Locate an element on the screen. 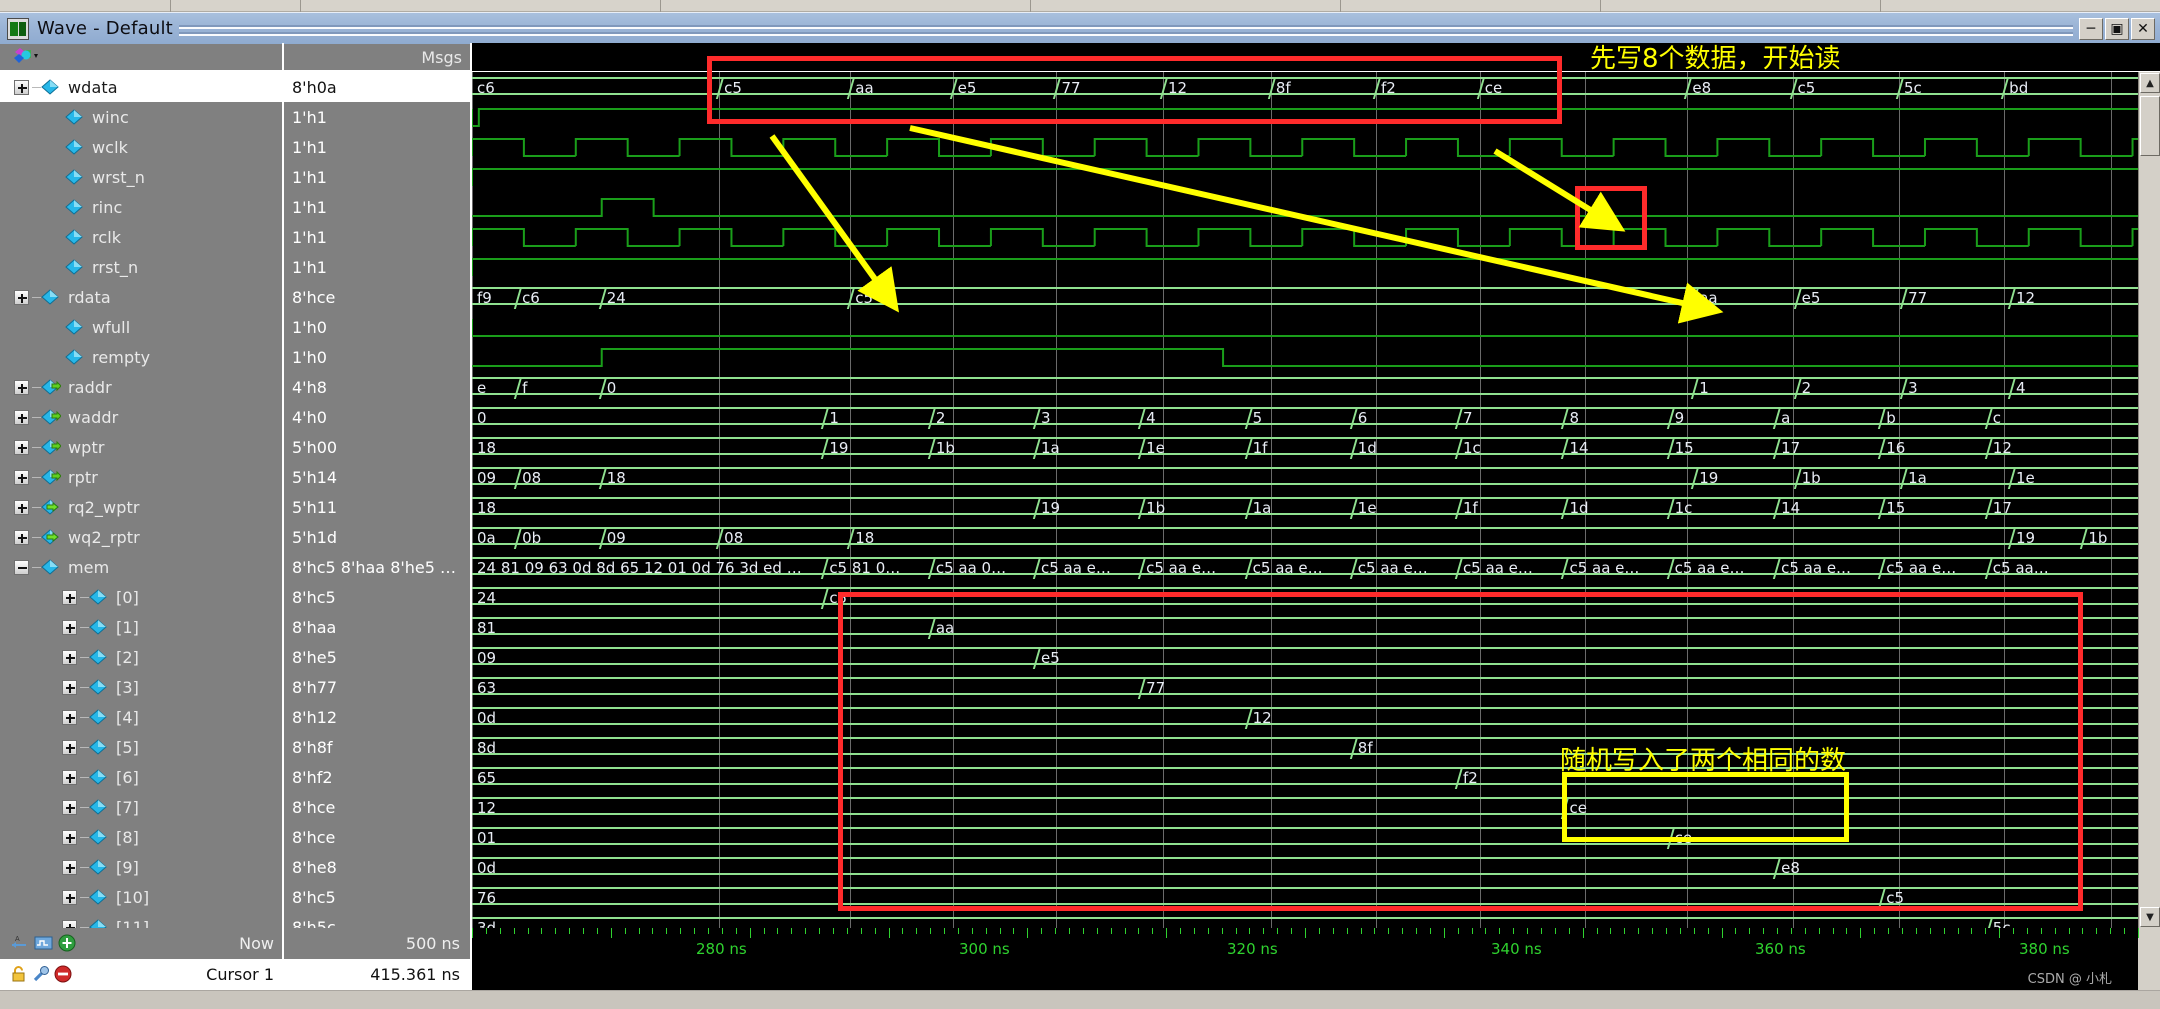 The image size is (2160, 1009). scrollbar-thumb is located at coordinates (2150, 126).